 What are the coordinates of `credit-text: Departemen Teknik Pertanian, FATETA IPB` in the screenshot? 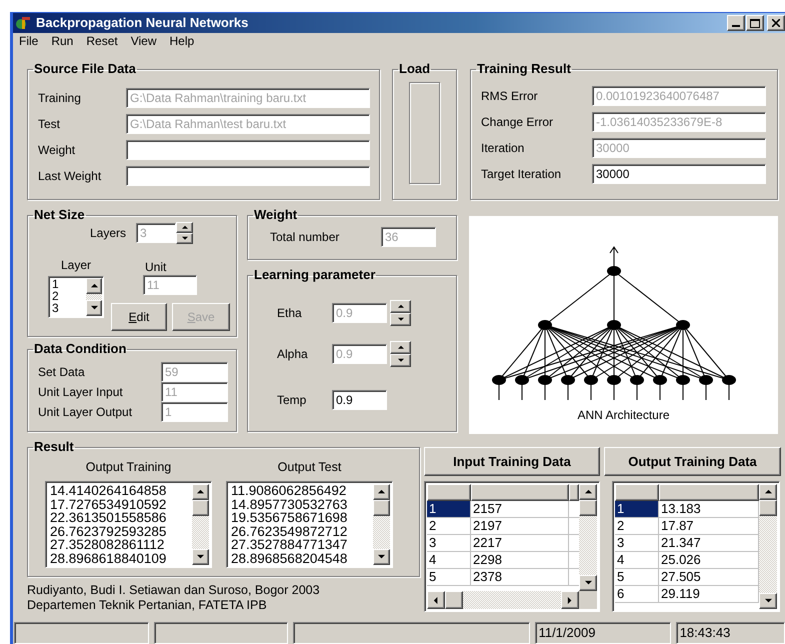 It's located at (147, 605).